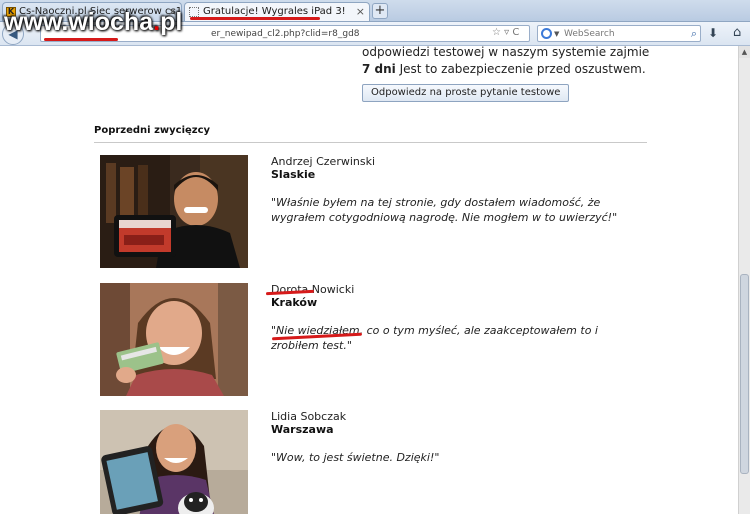 The width and height of the screenshot is (750, 514). I want to click on vertical-scrollbar: ▲, so click(744, 280).